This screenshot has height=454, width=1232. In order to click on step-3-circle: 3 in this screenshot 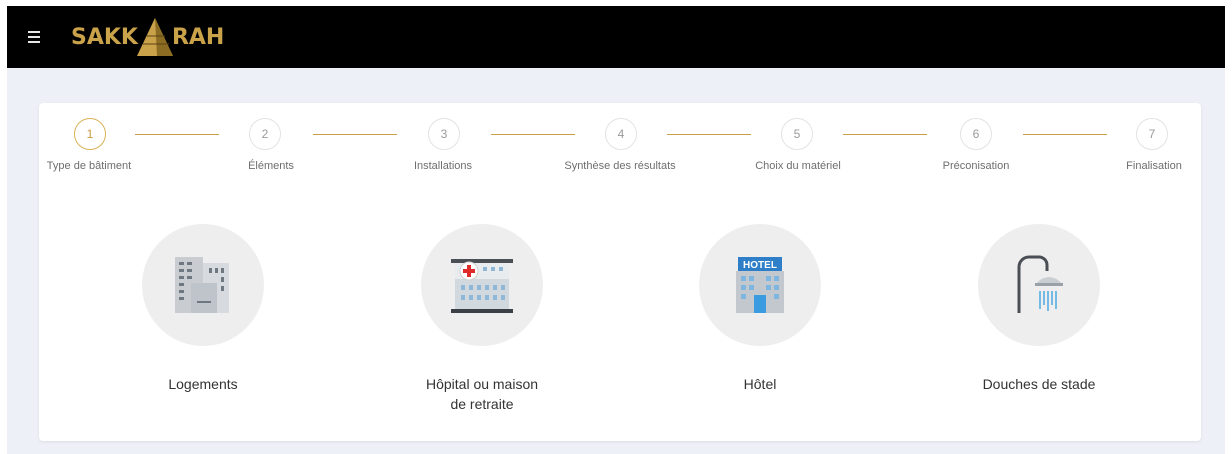, I will do `click(444, 134)`.